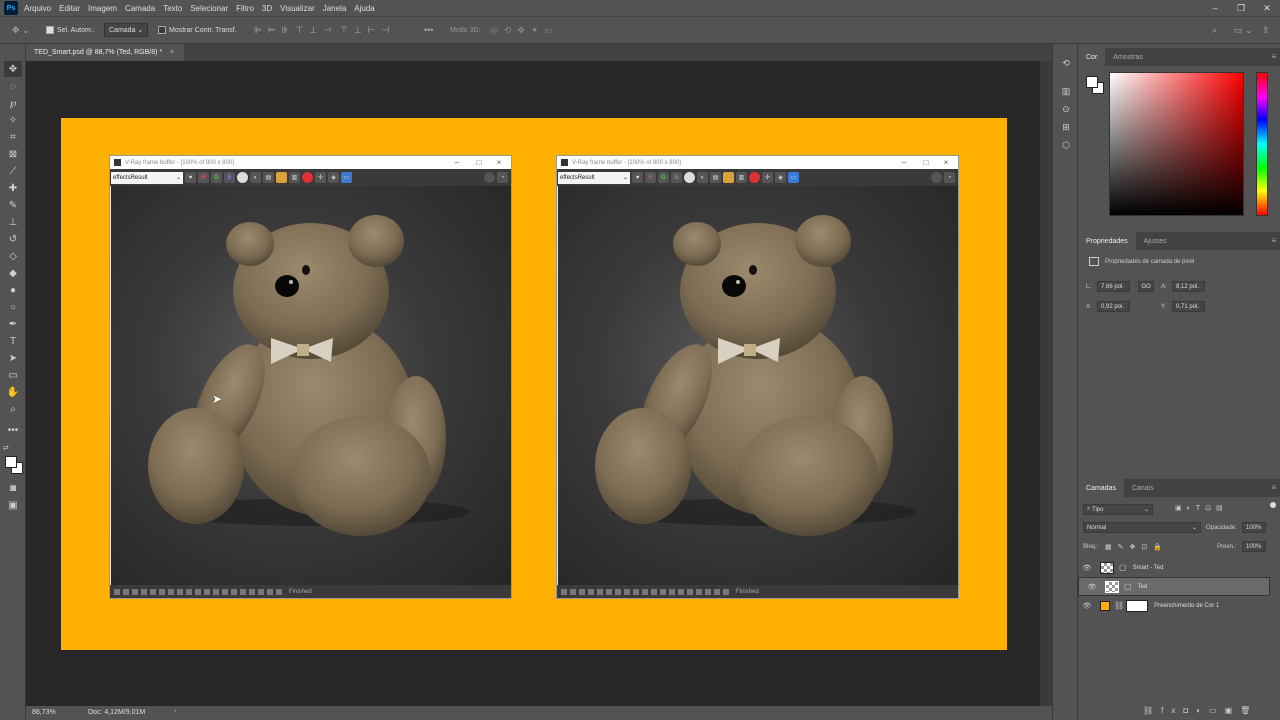 Image resolution: width=1280 pixels, height=720 pixels. I want to click on vertical-scrollbar, so click(1046, 383).